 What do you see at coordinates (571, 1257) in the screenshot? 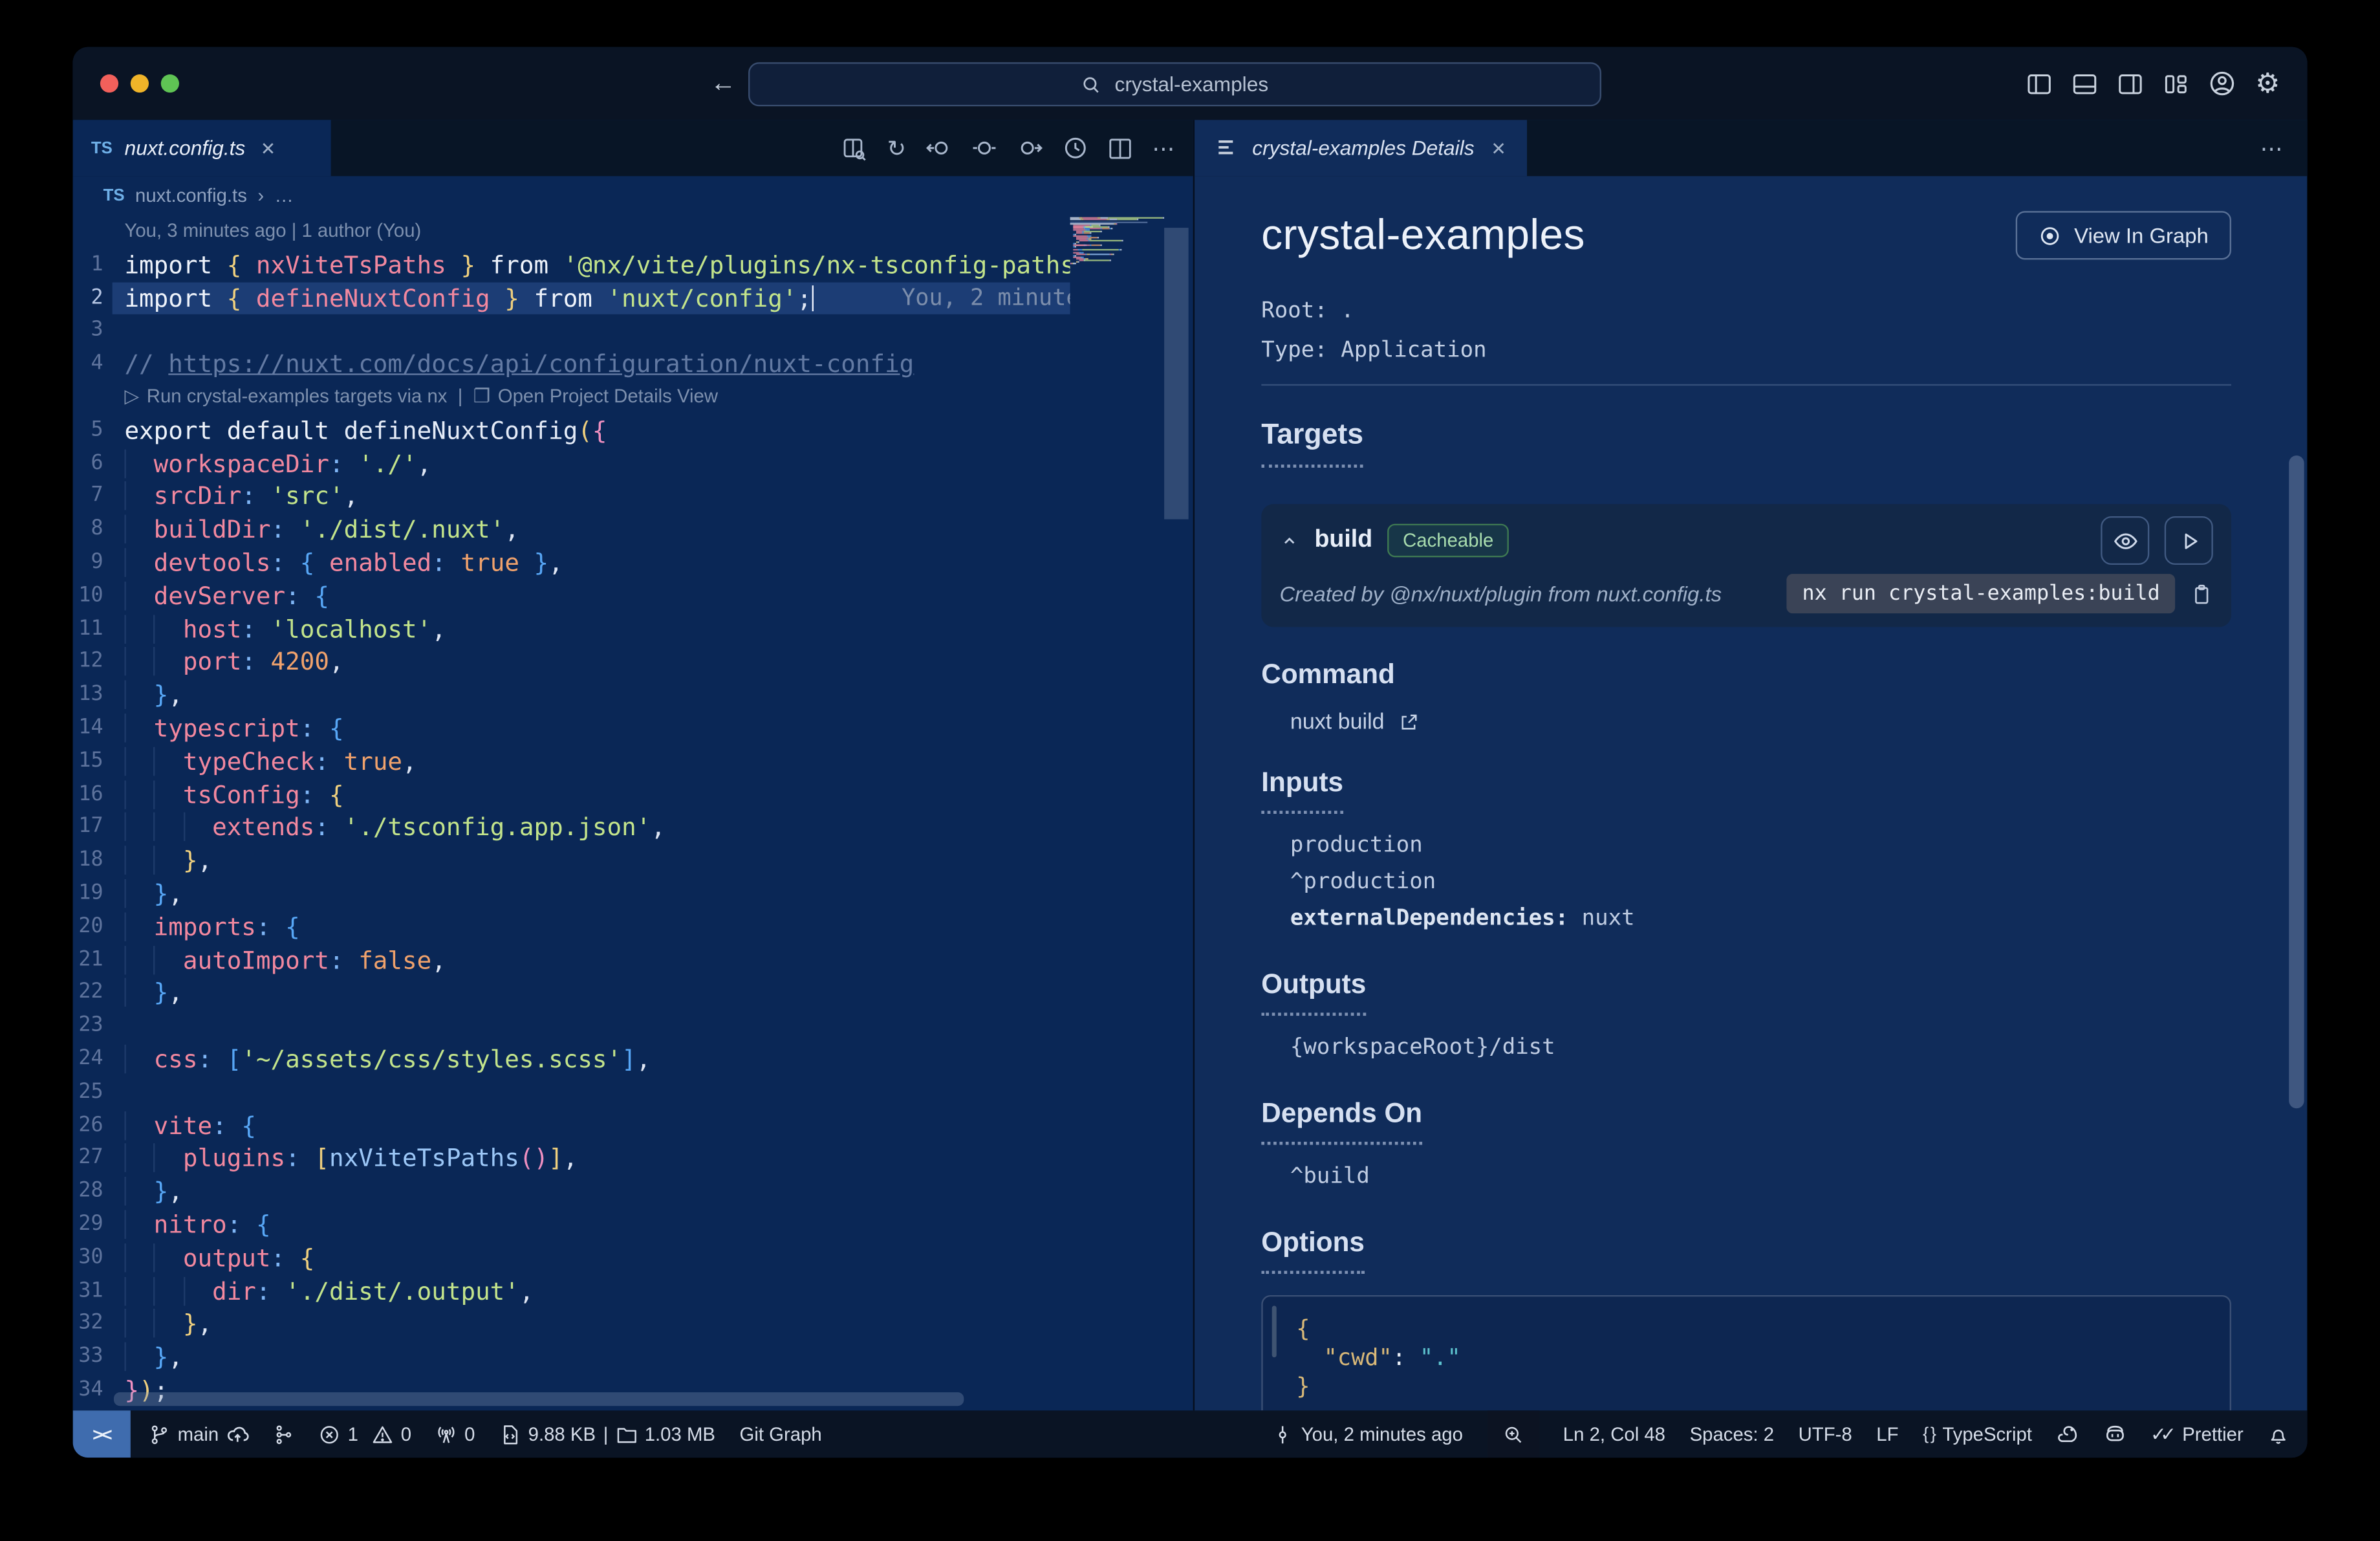
I see `code-line: 30 output: {` at bounding box center [571, 1257].